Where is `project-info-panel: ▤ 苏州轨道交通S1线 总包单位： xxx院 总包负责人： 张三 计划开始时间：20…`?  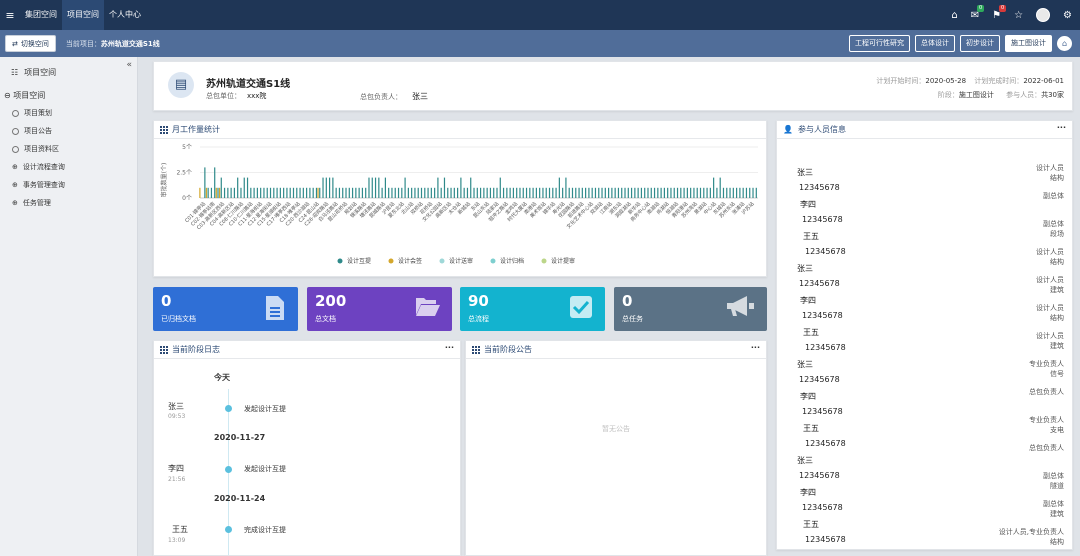 project-info-panel: ▤ 苏州轨道交通S1线 总包单位： xxx院 总包负责人： 张三 计划开始时间：20… is located at coordinates (613, 86).